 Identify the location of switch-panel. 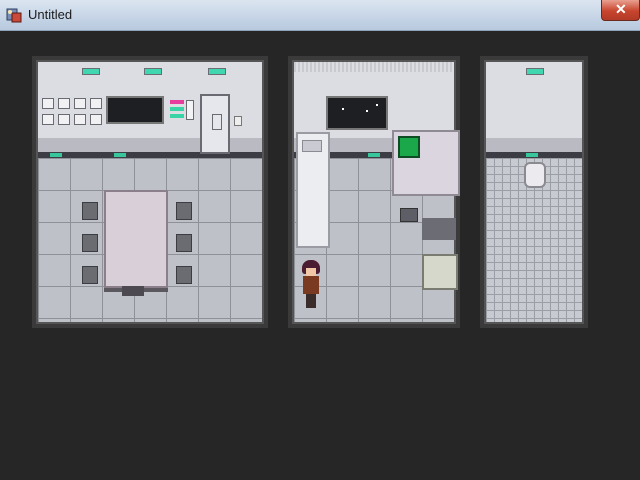
(190, 110).